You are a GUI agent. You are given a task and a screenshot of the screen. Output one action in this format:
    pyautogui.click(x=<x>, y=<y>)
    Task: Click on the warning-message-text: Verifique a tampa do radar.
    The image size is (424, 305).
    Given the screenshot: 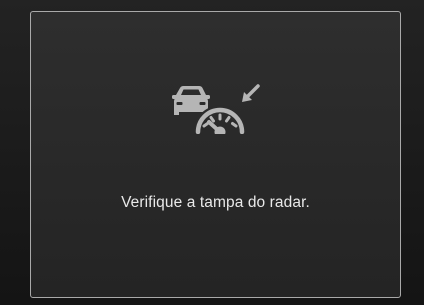 What is the action you would take?
    pyautogui.click(x=215, y=202)
    